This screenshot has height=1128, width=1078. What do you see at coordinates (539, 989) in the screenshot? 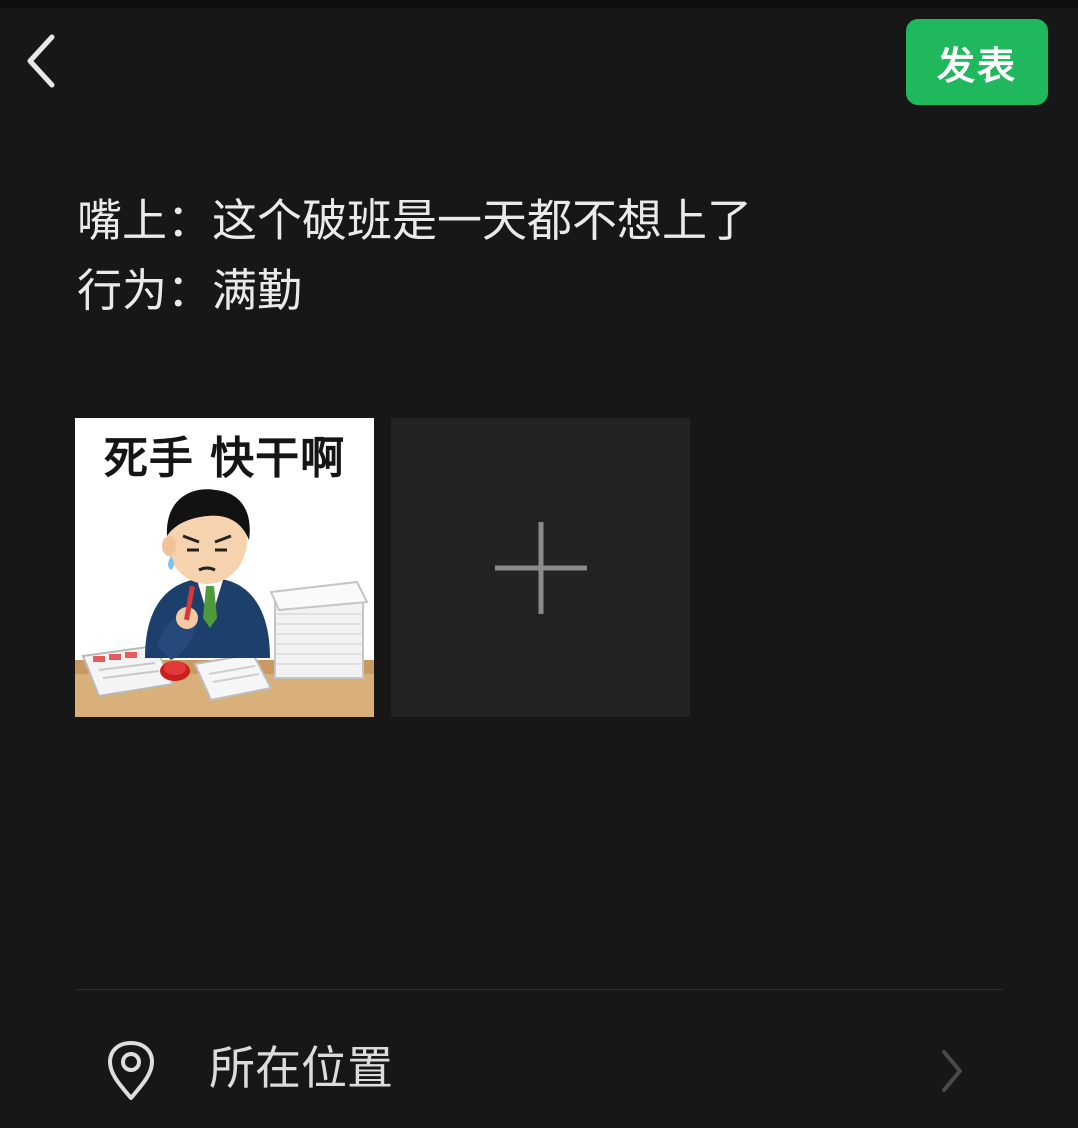
I see `divider` at bounding box center [539, 989].